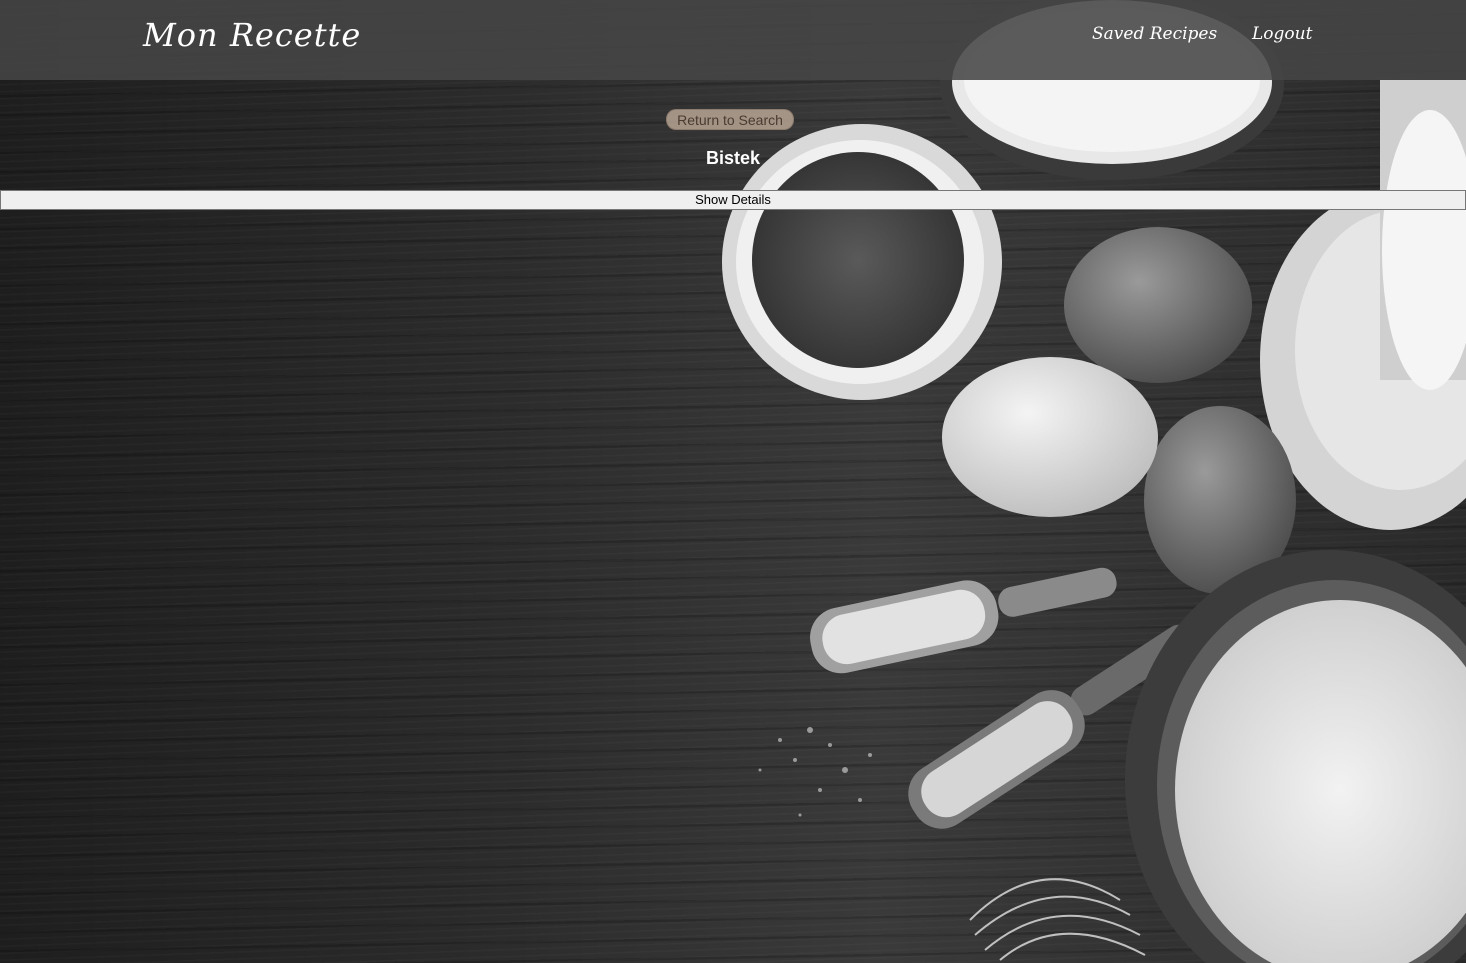 Image resolution: width=1466 pixels, height=963 pixels. Describe the element at coordinates (1282, 34) in the screenshot. I see `nav-logout-link: Logout` at that location.